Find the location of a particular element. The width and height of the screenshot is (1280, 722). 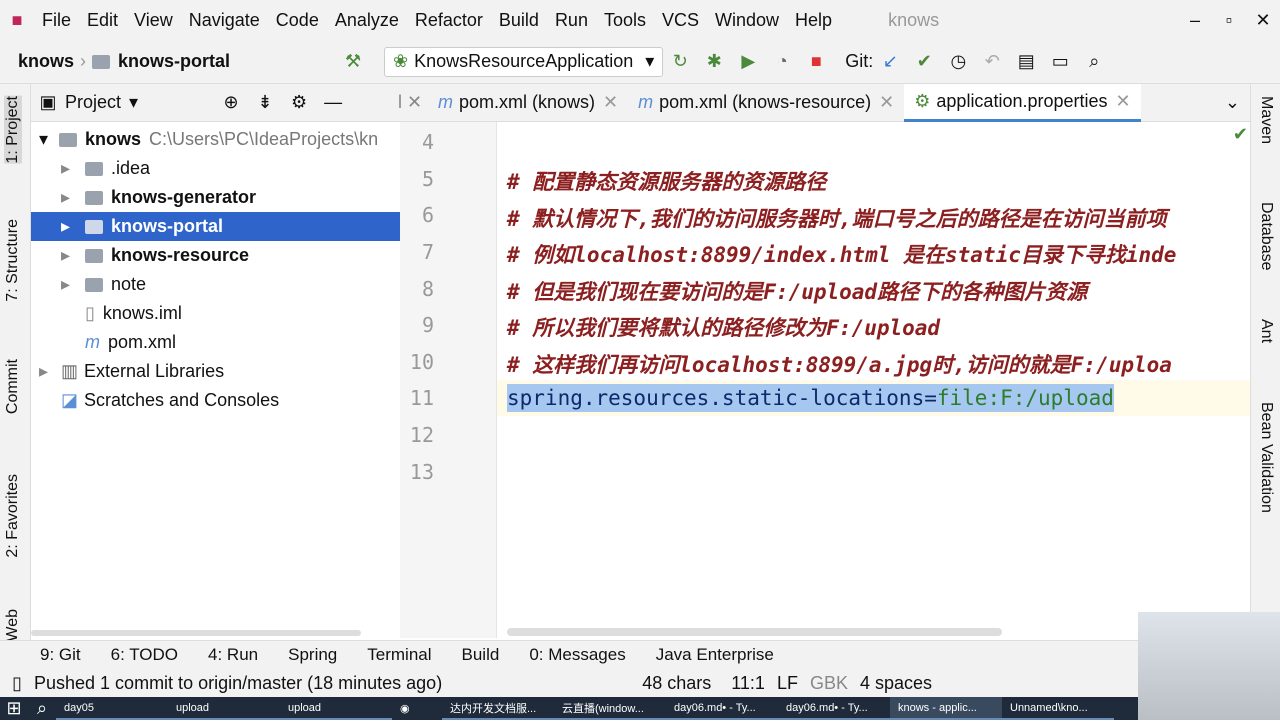

taskbar-item: day05 is located at coordinates (112, 708).